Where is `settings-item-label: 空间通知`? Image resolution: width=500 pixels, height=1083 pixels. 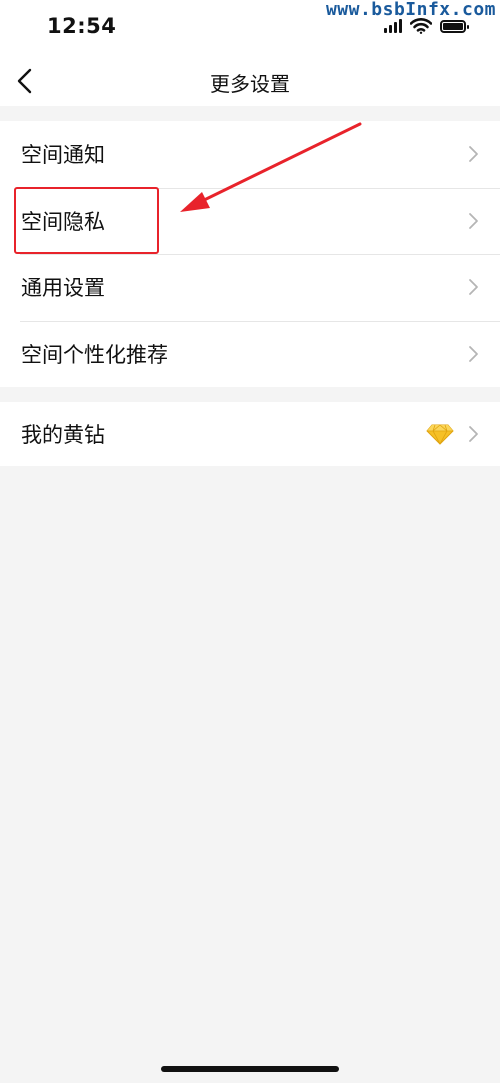 settings-item-label: 空间通知 is located at coordinates (63, 155).